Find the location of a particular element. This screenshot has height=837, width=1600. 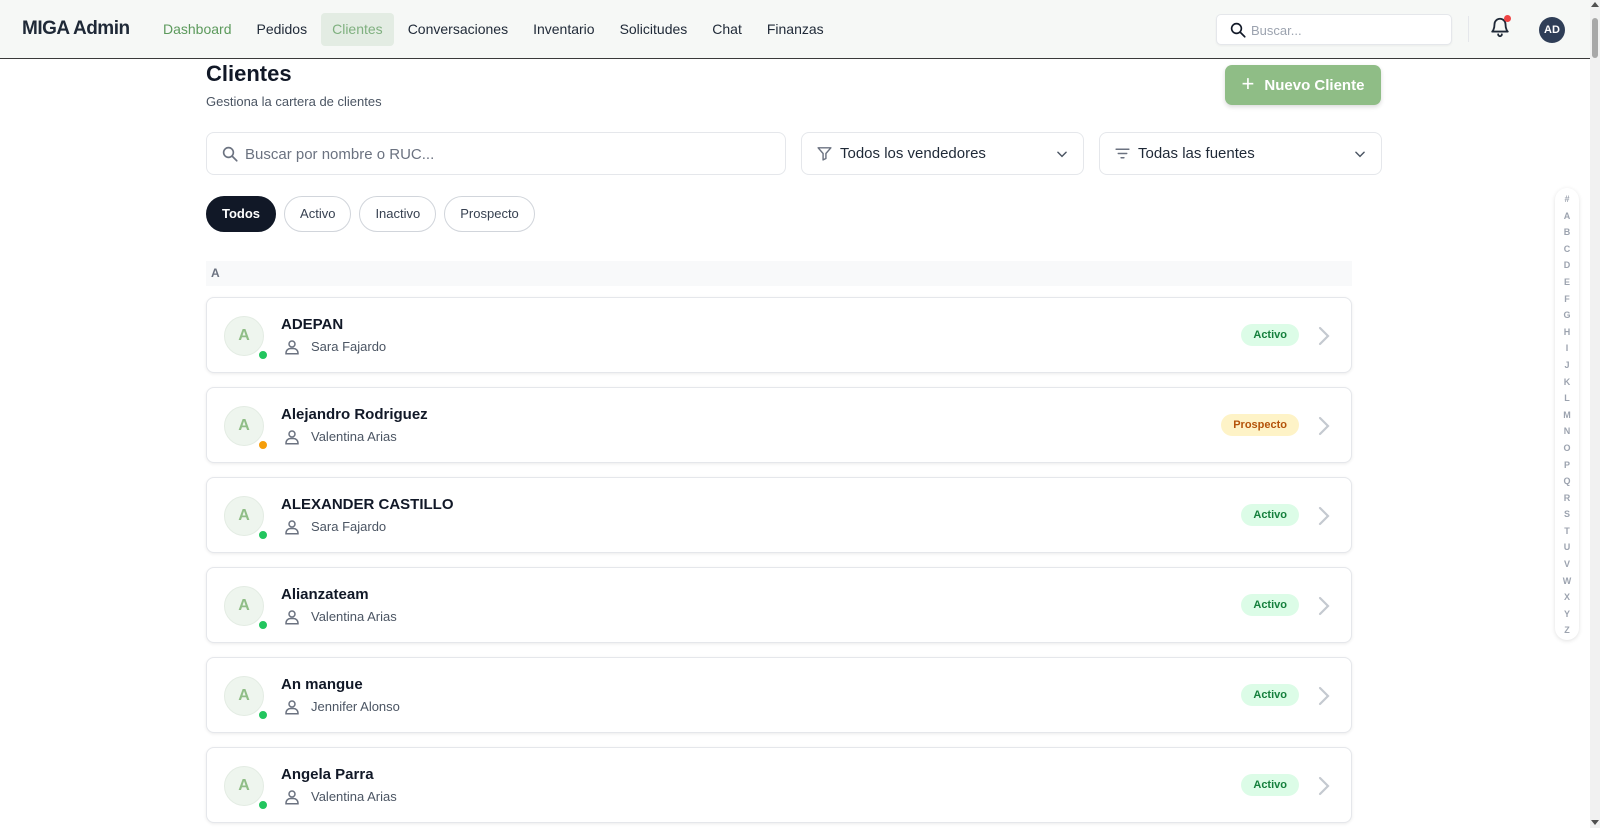

alphabet-index-letter: X is located at coordinates (1567, 597).